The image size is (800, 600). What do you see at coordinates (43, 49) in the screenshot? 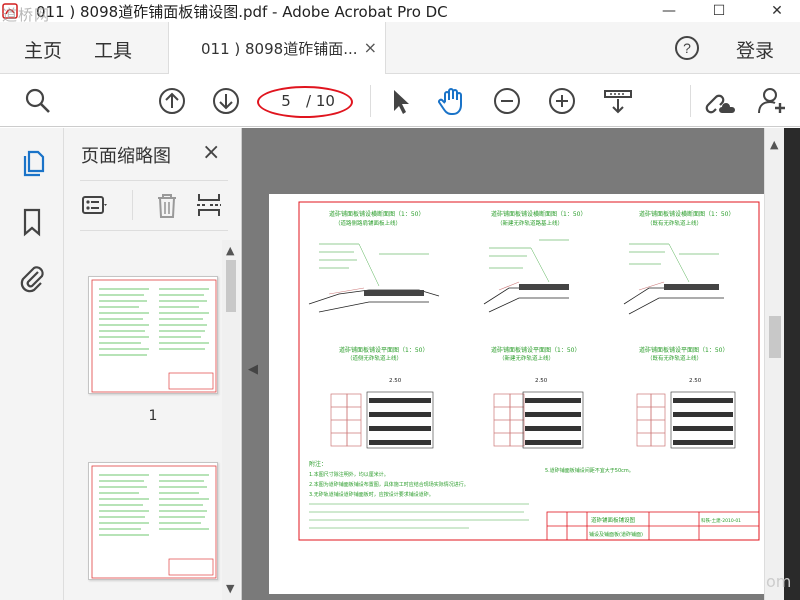
I see `home-tab: 主页` at bounding box center [43, 49].